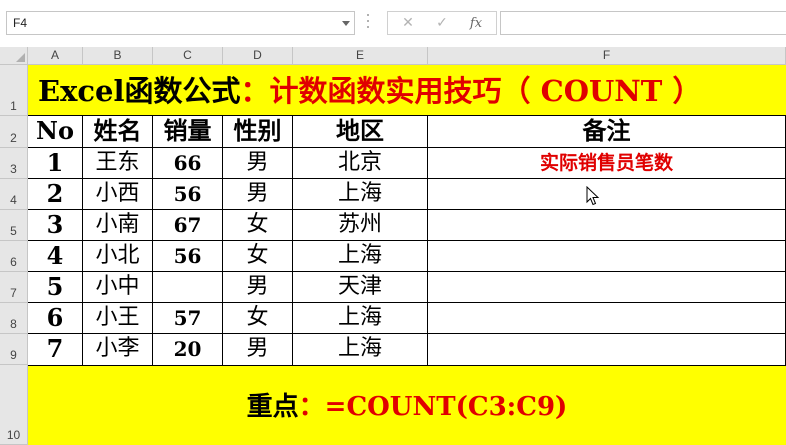  I want to click on table-cell-sales, so click(188, 287).